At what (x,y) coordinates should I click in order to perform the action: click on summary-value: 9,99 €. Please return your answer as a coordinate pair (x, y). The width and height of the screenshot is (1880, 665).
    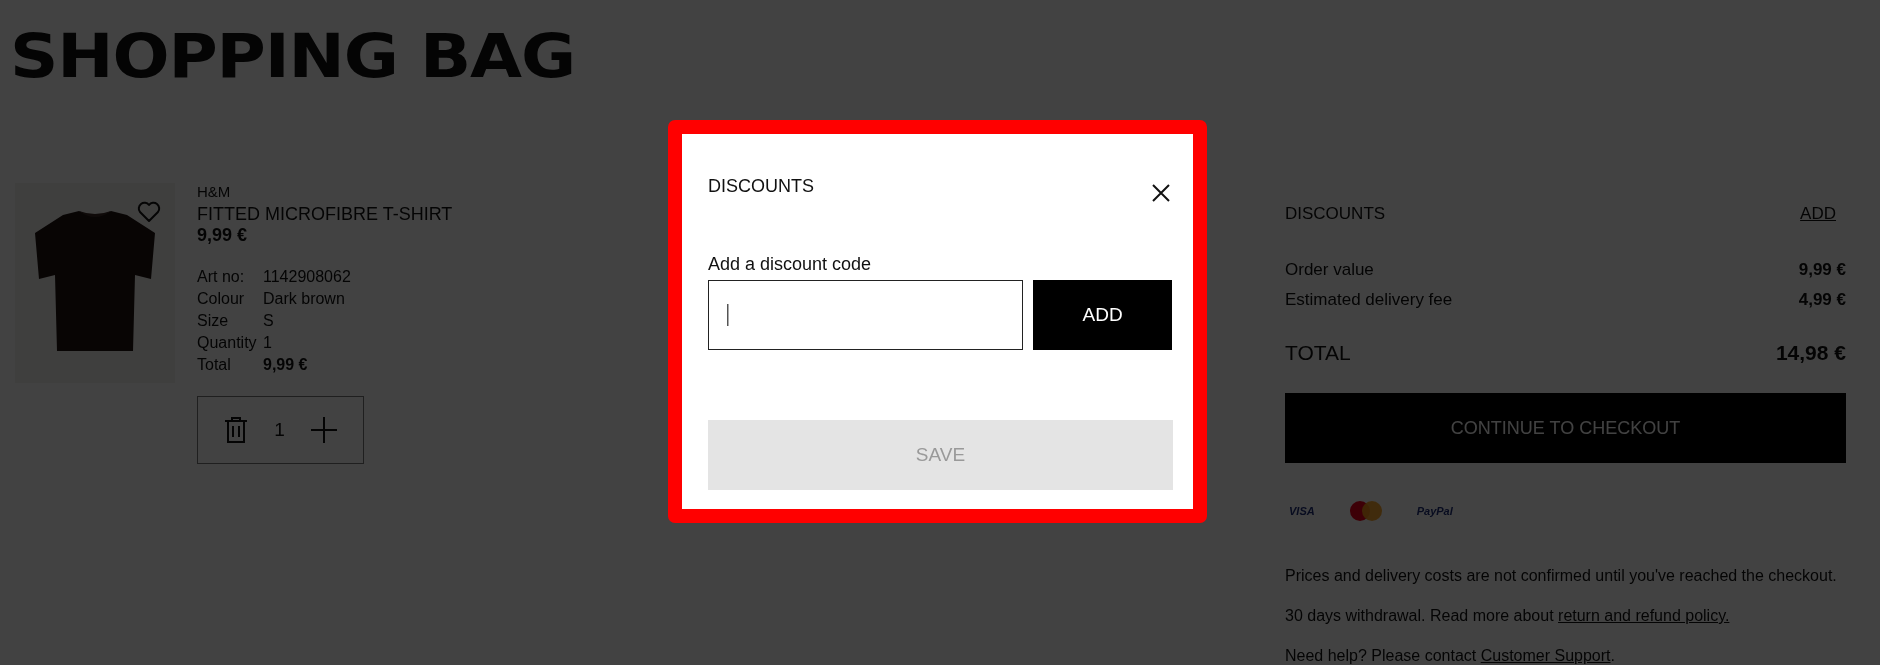
    Looking at the image, I should click on (1822, 270).